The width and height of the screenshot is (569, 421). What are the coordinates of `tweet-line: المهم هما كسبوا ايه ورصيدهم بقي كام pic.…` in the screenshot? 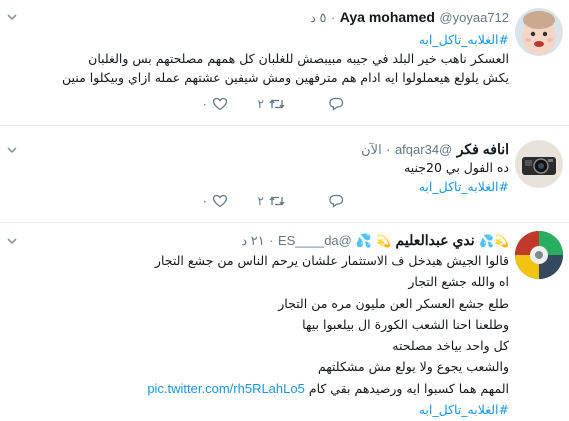 It's located at (328, 388).